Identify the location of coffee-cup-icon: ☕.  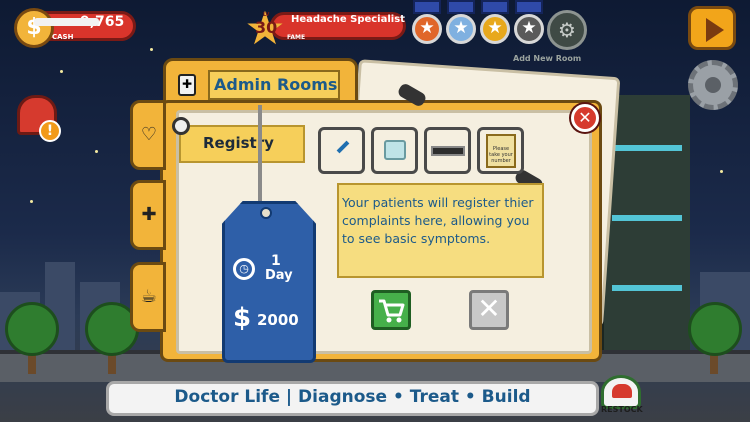
(149, 296).